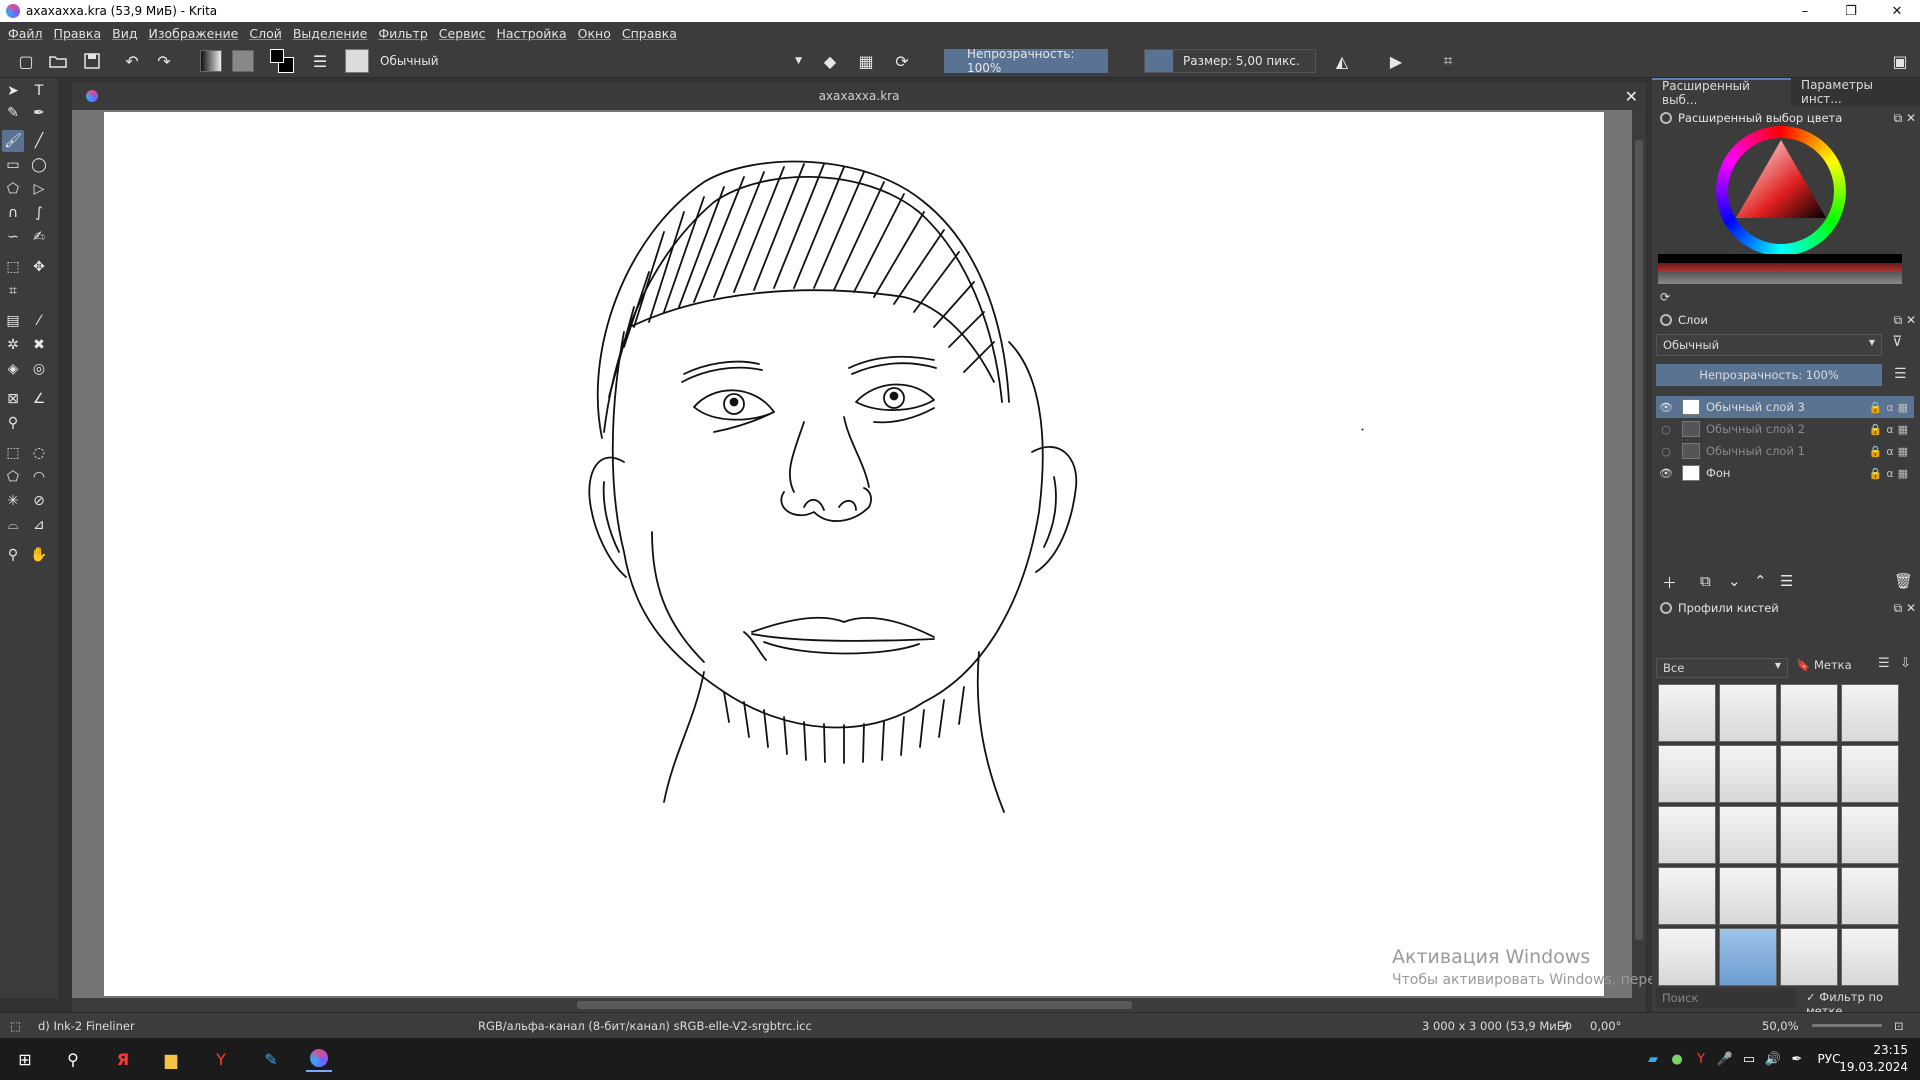 The height and width of the screenshot is (1080, 1920). I want to click on refresh-icon: ⟳, so click(1665, 297).